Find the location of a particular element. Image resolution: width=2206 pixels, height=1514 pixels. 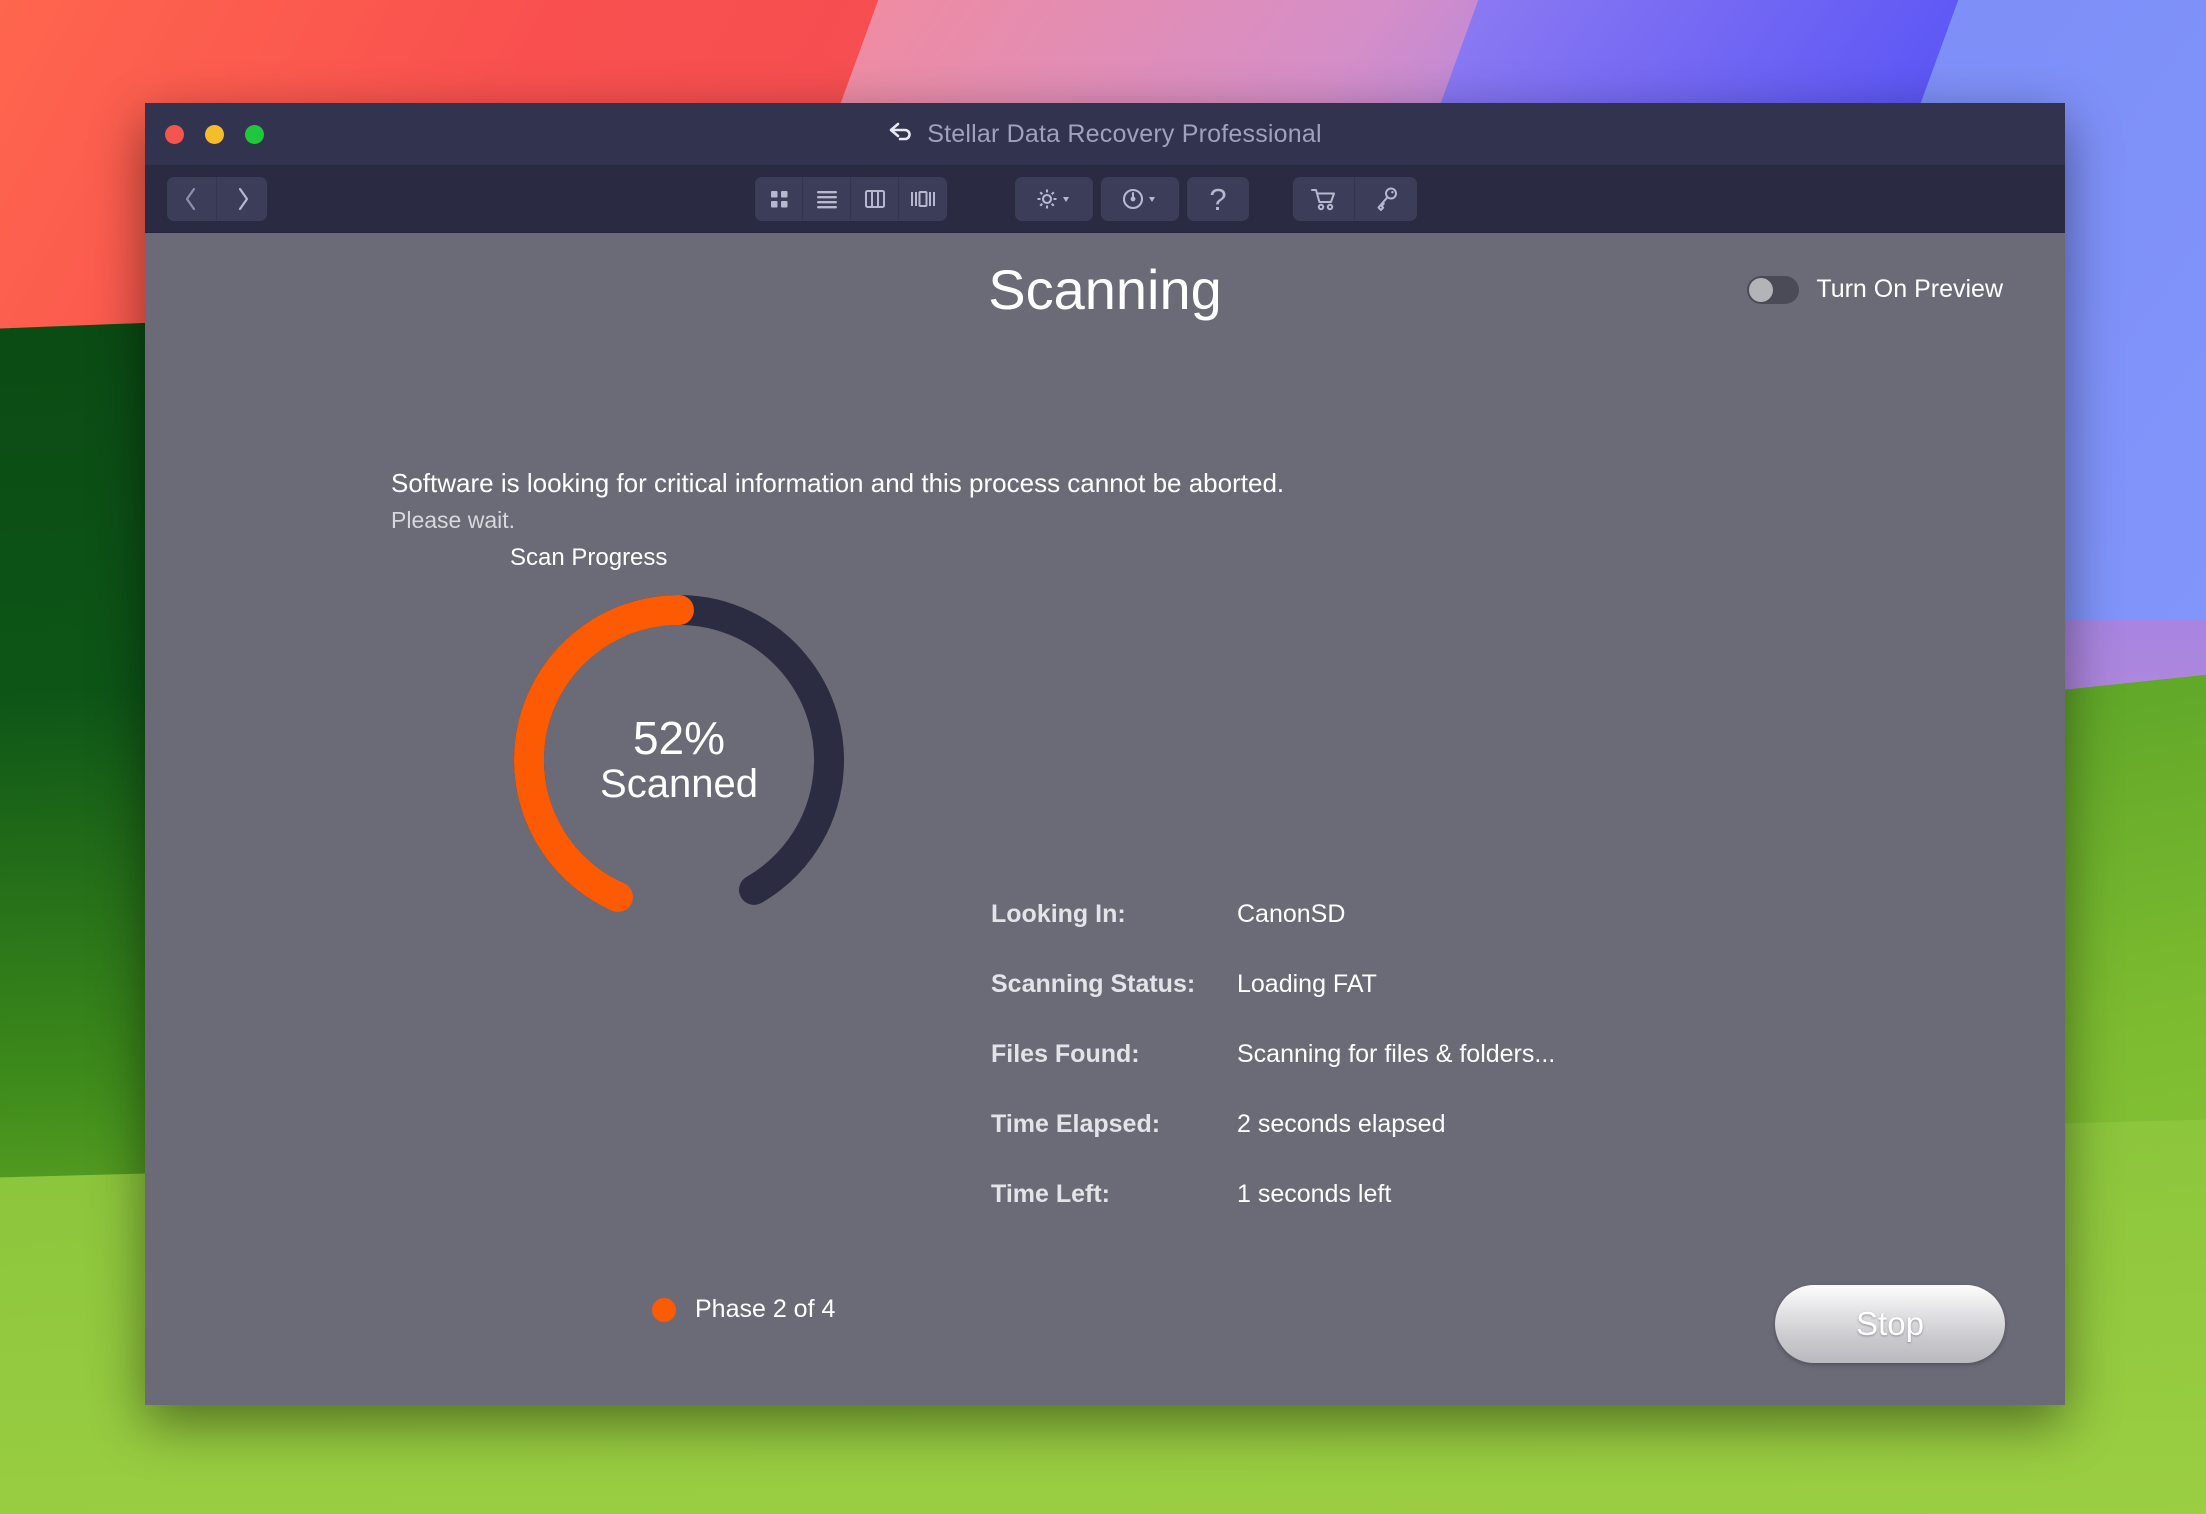

scan-progress-label: Scan Progress is located at coordinates (589, 557).